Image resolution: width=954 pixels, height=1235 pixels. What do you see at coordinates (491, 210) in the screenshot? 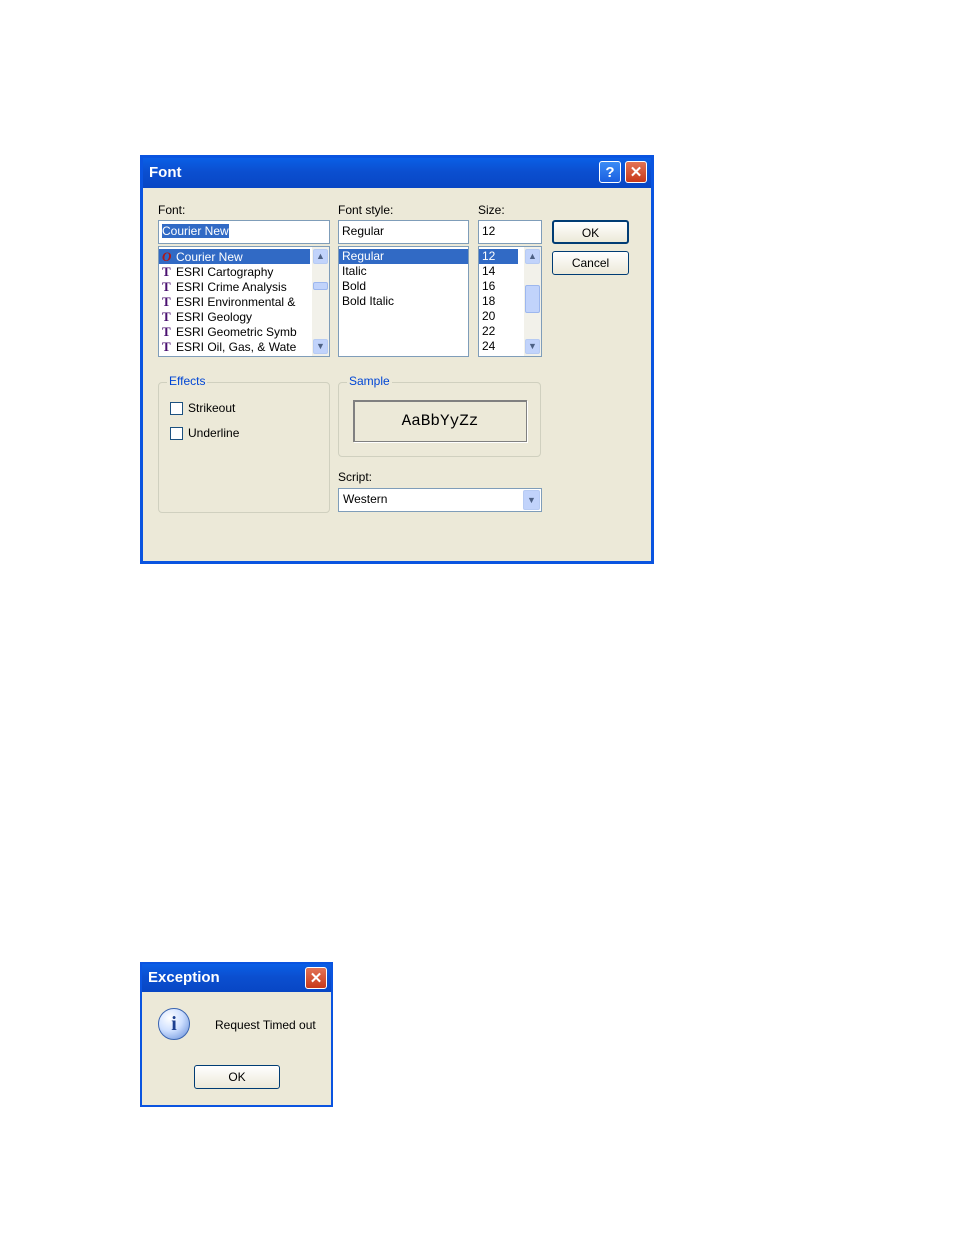
I see `size-label: Size:` at bounding box center [491, 210].